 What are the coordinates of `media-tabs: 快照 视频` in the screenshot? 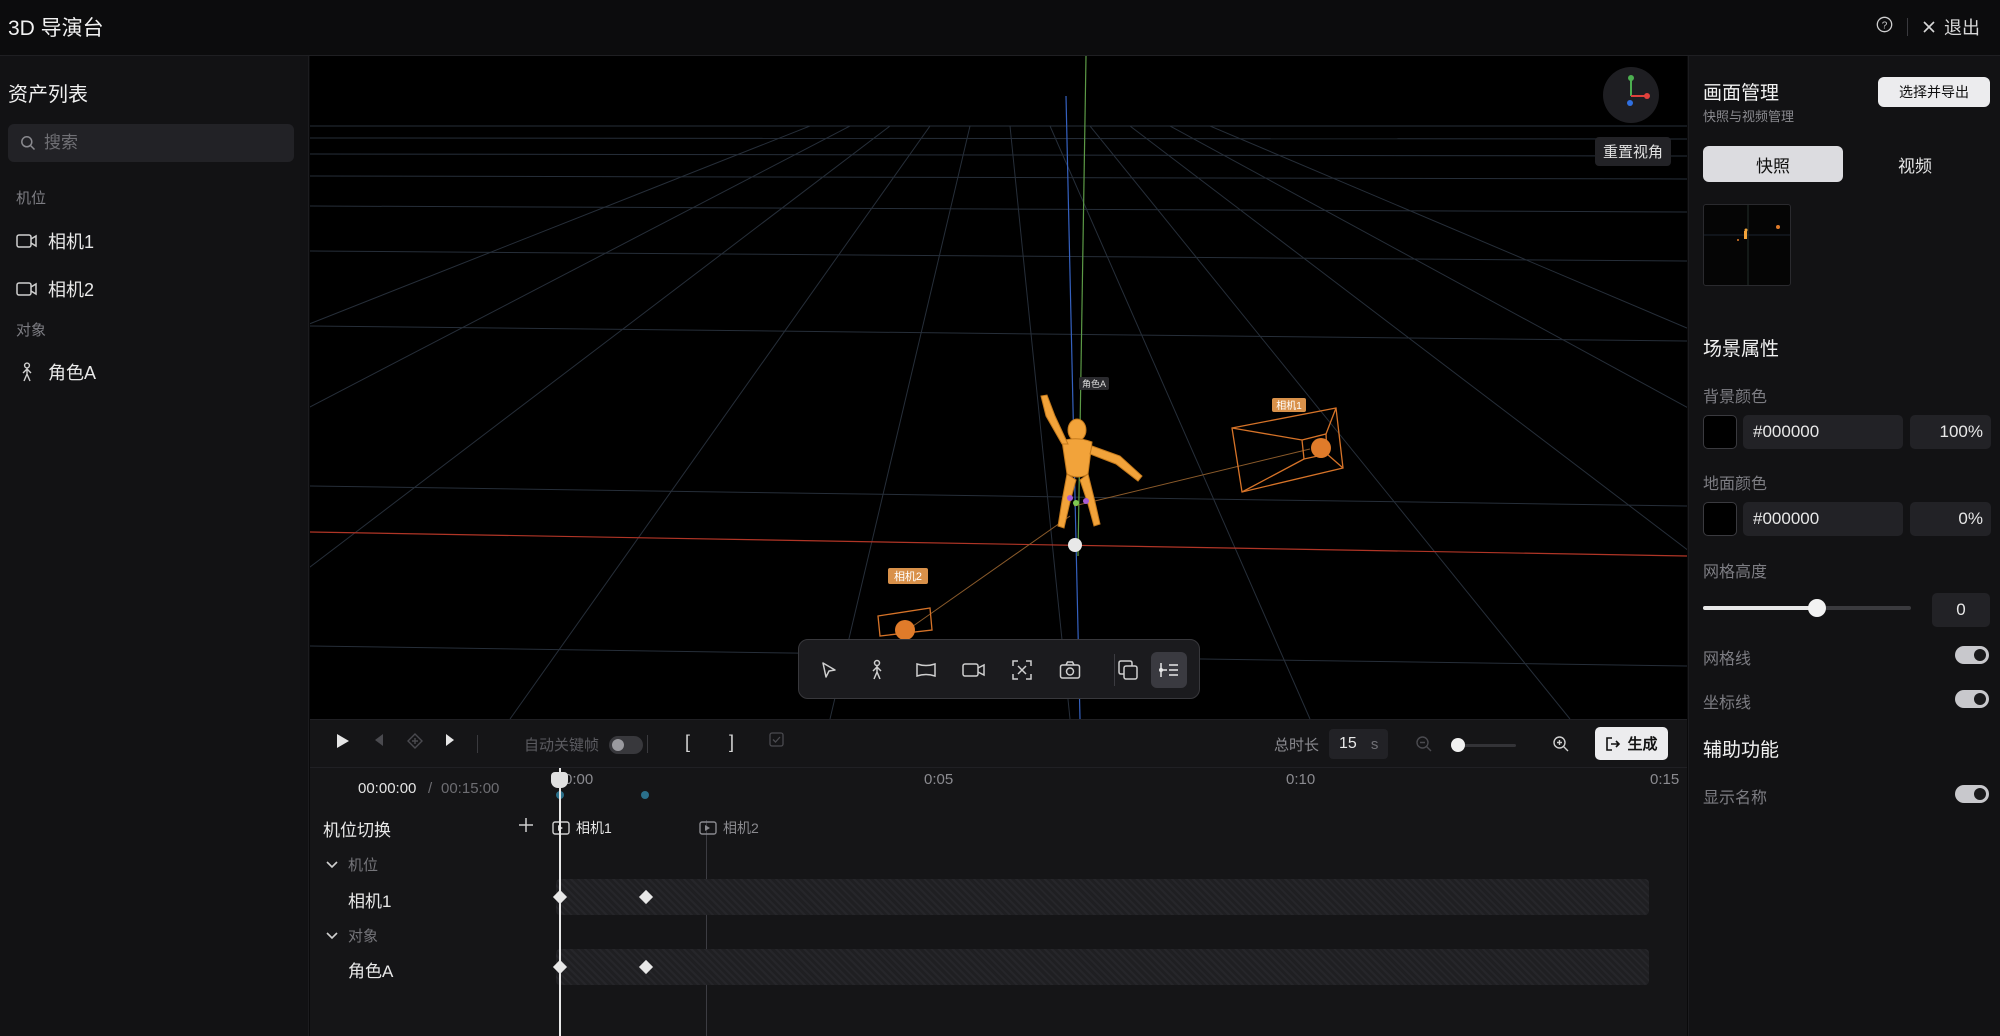 It's located at (1846, 164).